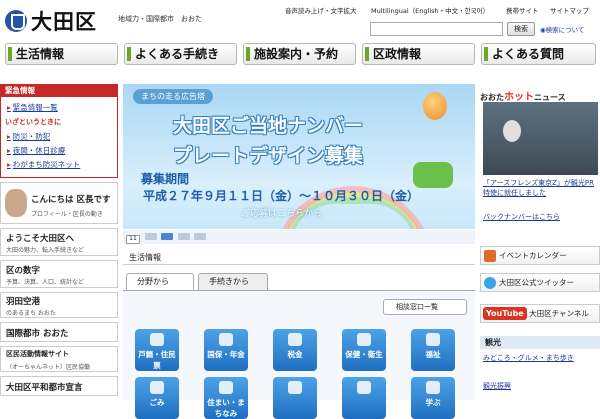 This screenshot has height=419, width=600. What do you see at coordinates (64, 22) in the screenshot?
I see `site-name: 大田区` at bounding box center [64, 22].